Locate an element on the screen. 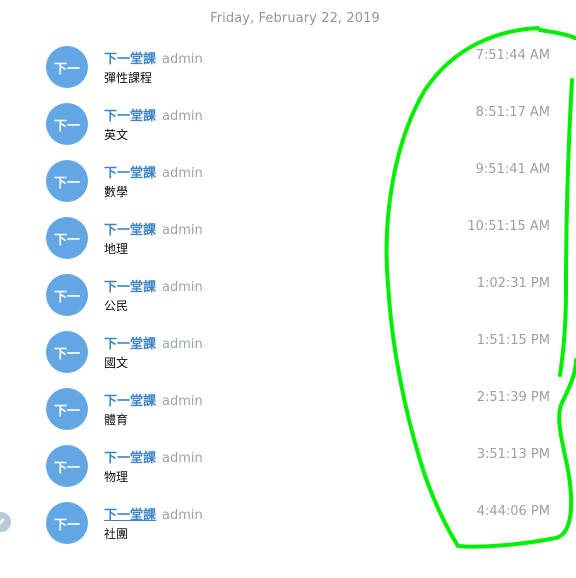 This screenshot has width=576, height=578. message-time: 10:51:15 AM is located at coordinates (508, 226).